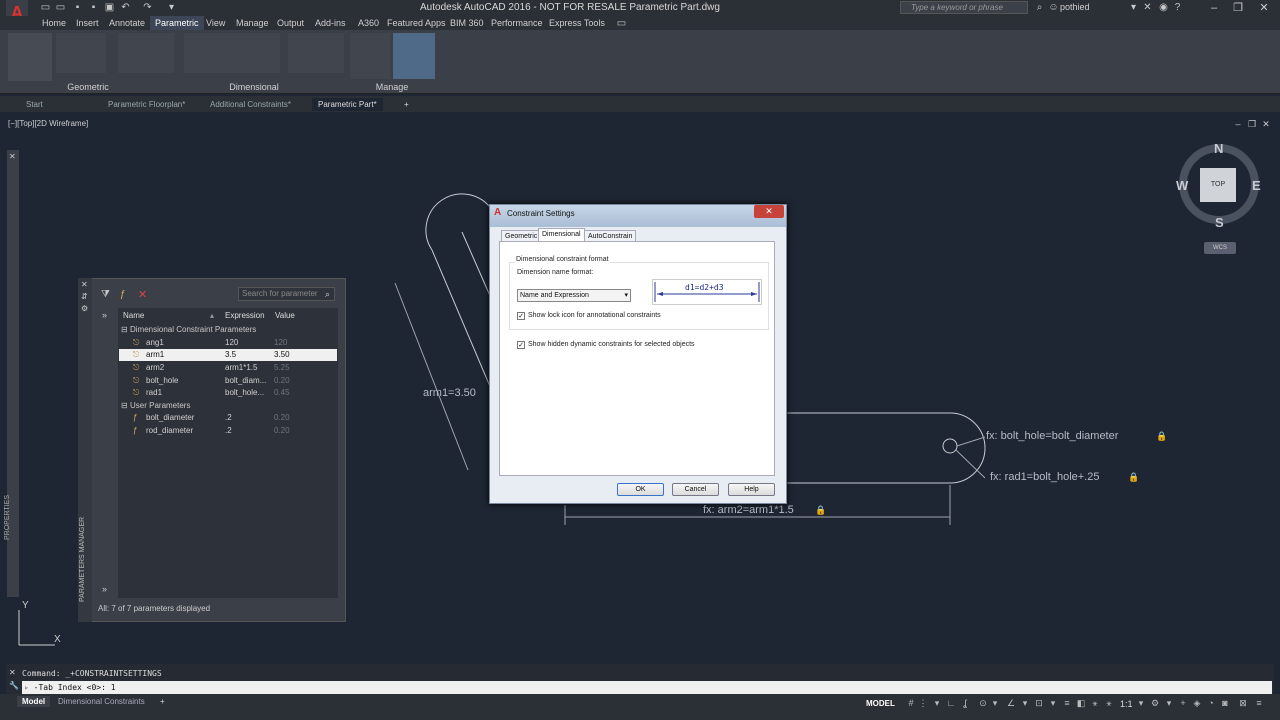  Describe the element at coordinates (228, 406) in the screenshot. I see `group-row-user: ⊟ User Parameters` at that location.